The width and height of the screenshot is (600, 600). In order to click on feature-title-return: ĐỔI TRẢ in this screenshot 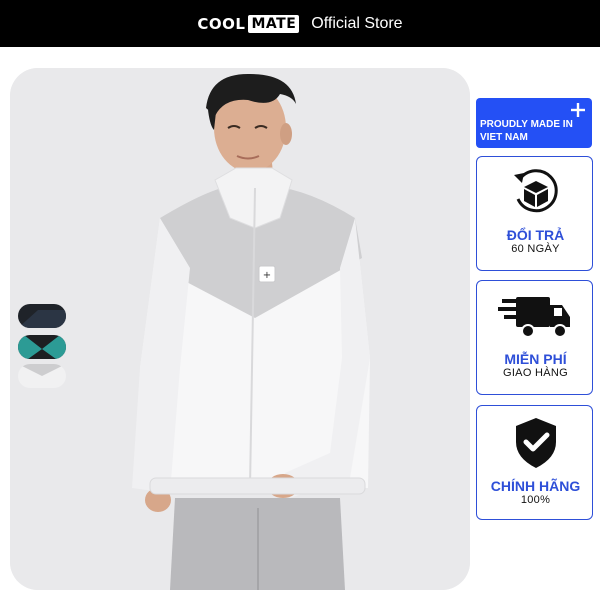, I will do `click(535, 235)`.